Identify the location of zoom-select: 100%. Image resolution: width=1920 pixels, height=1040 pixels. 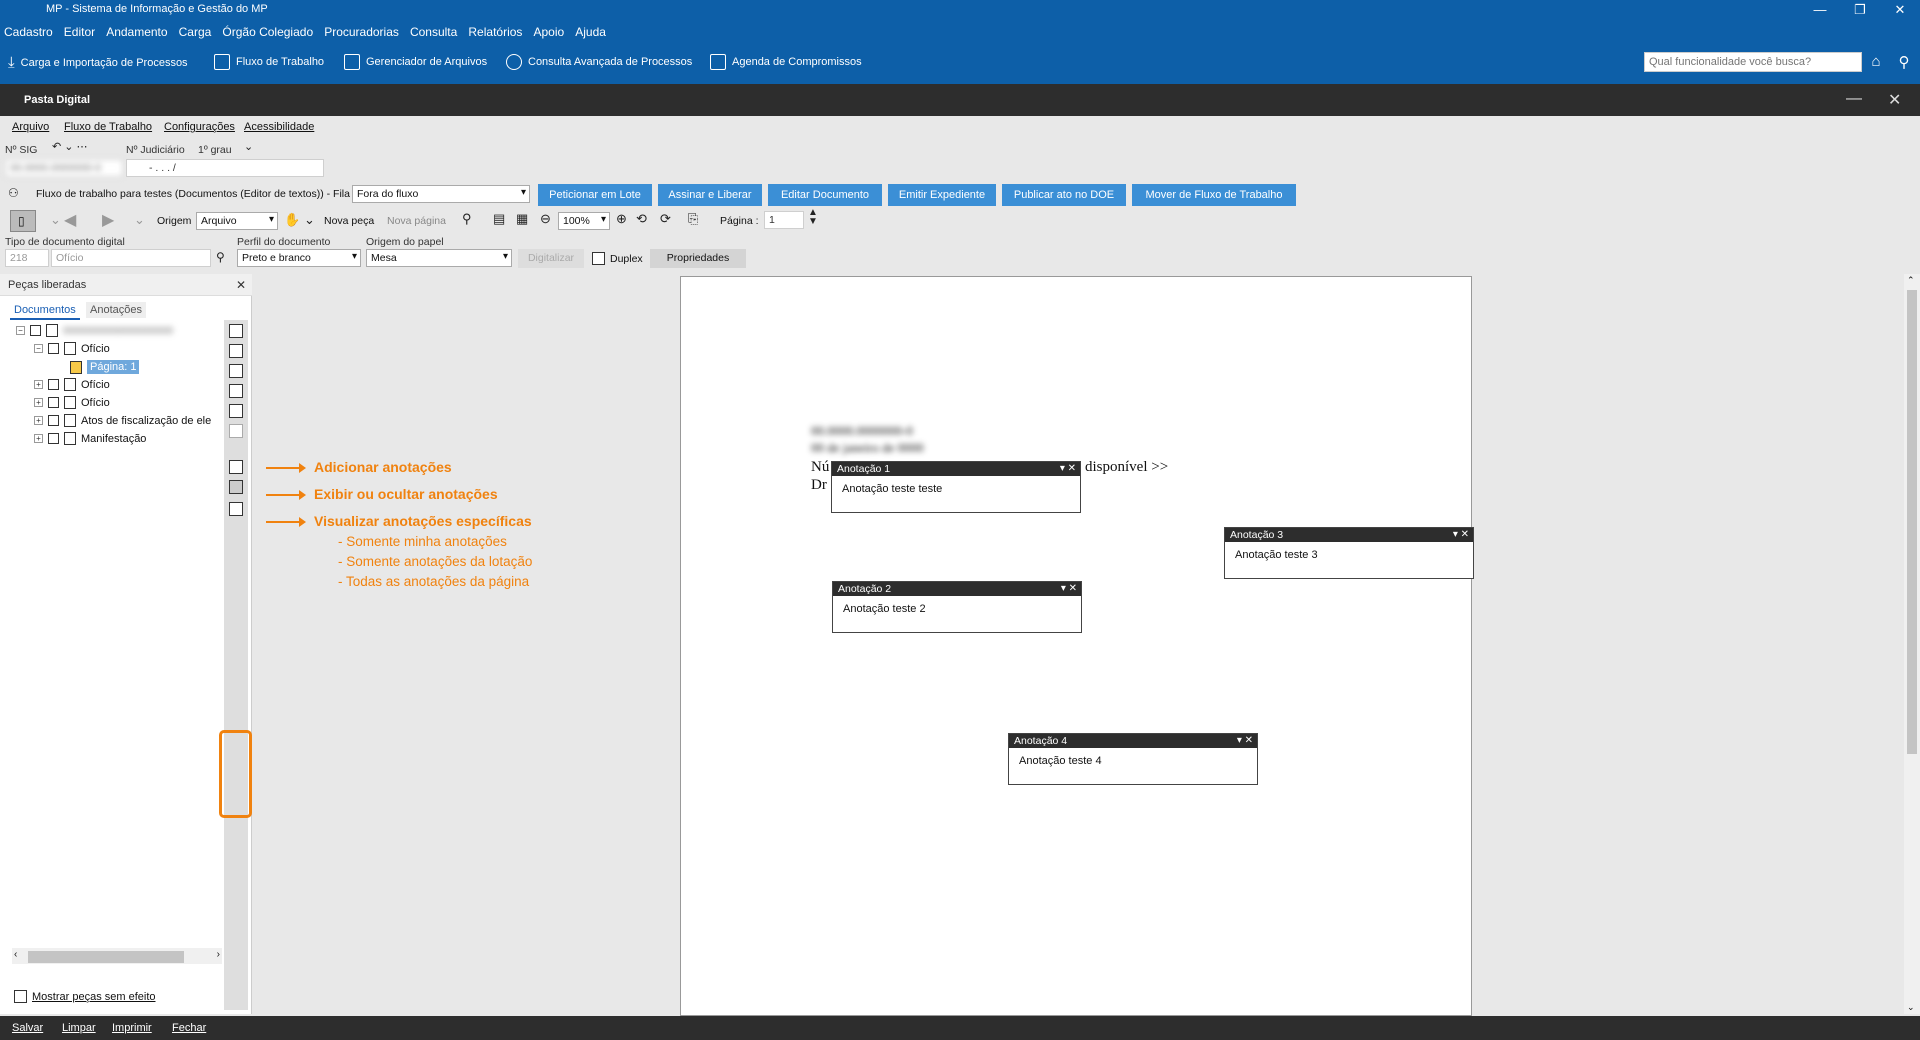
(584, 221).